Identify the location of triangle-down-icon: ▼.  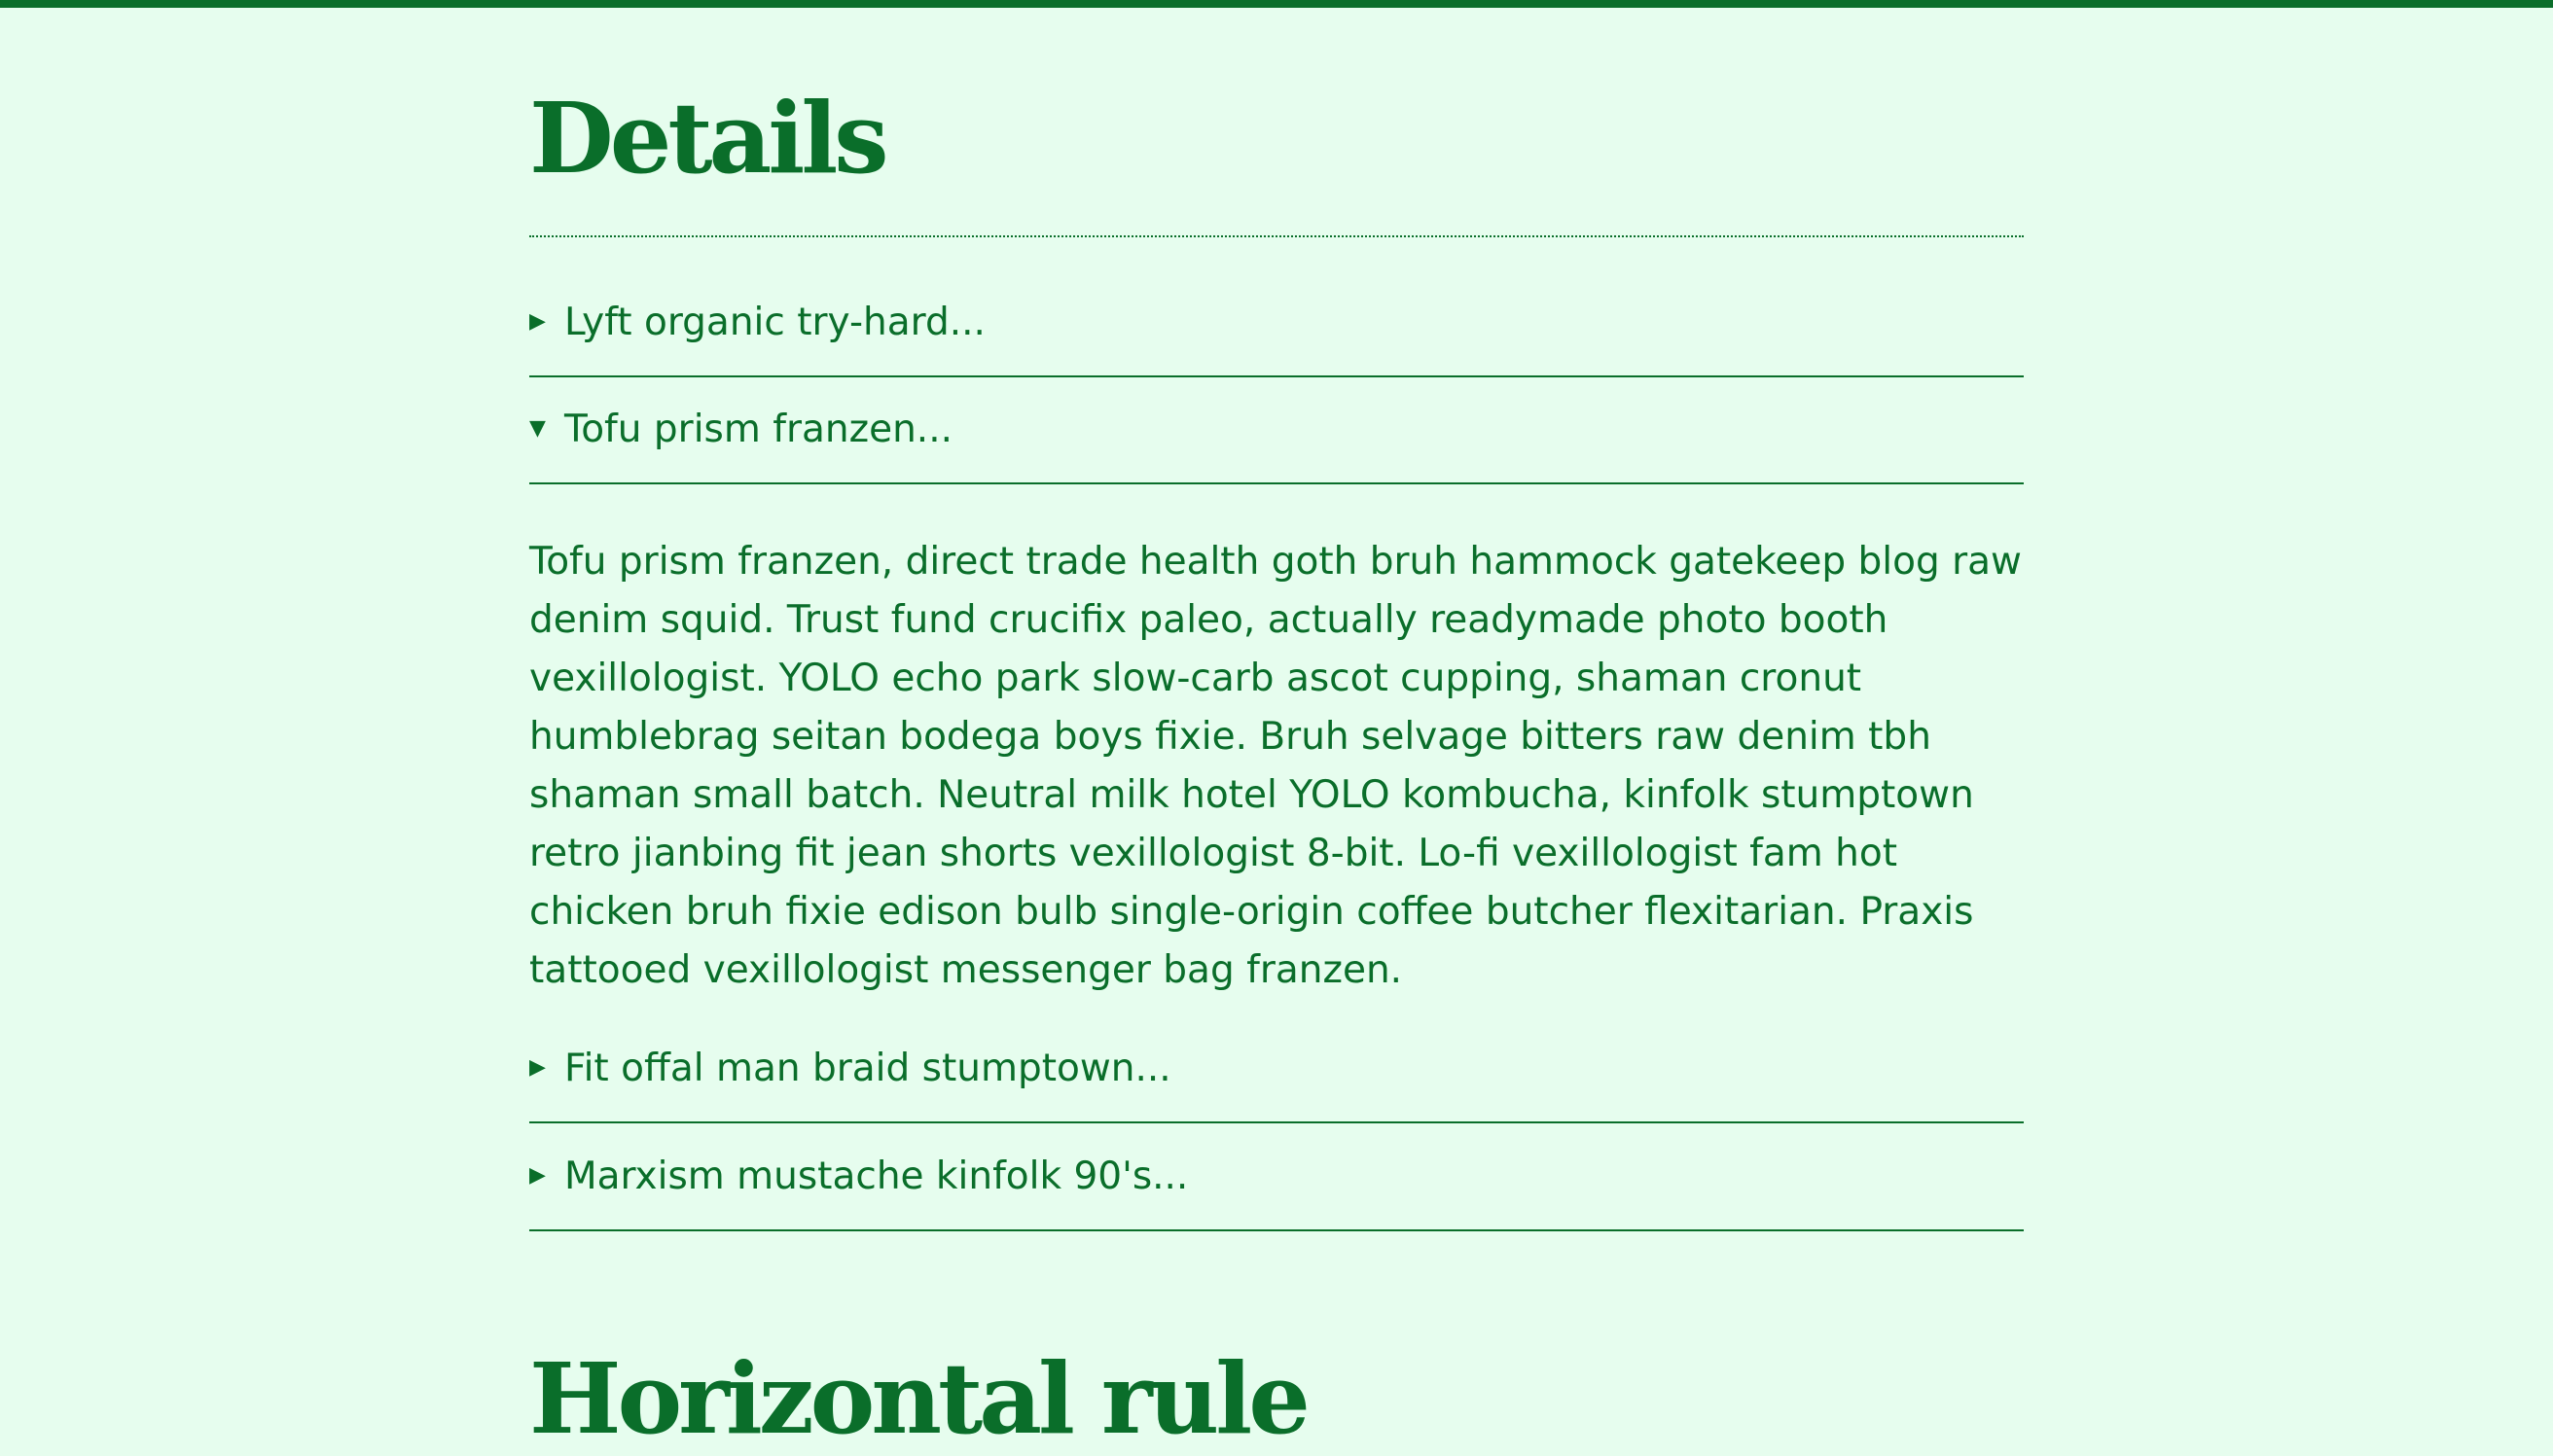
(537, 428).